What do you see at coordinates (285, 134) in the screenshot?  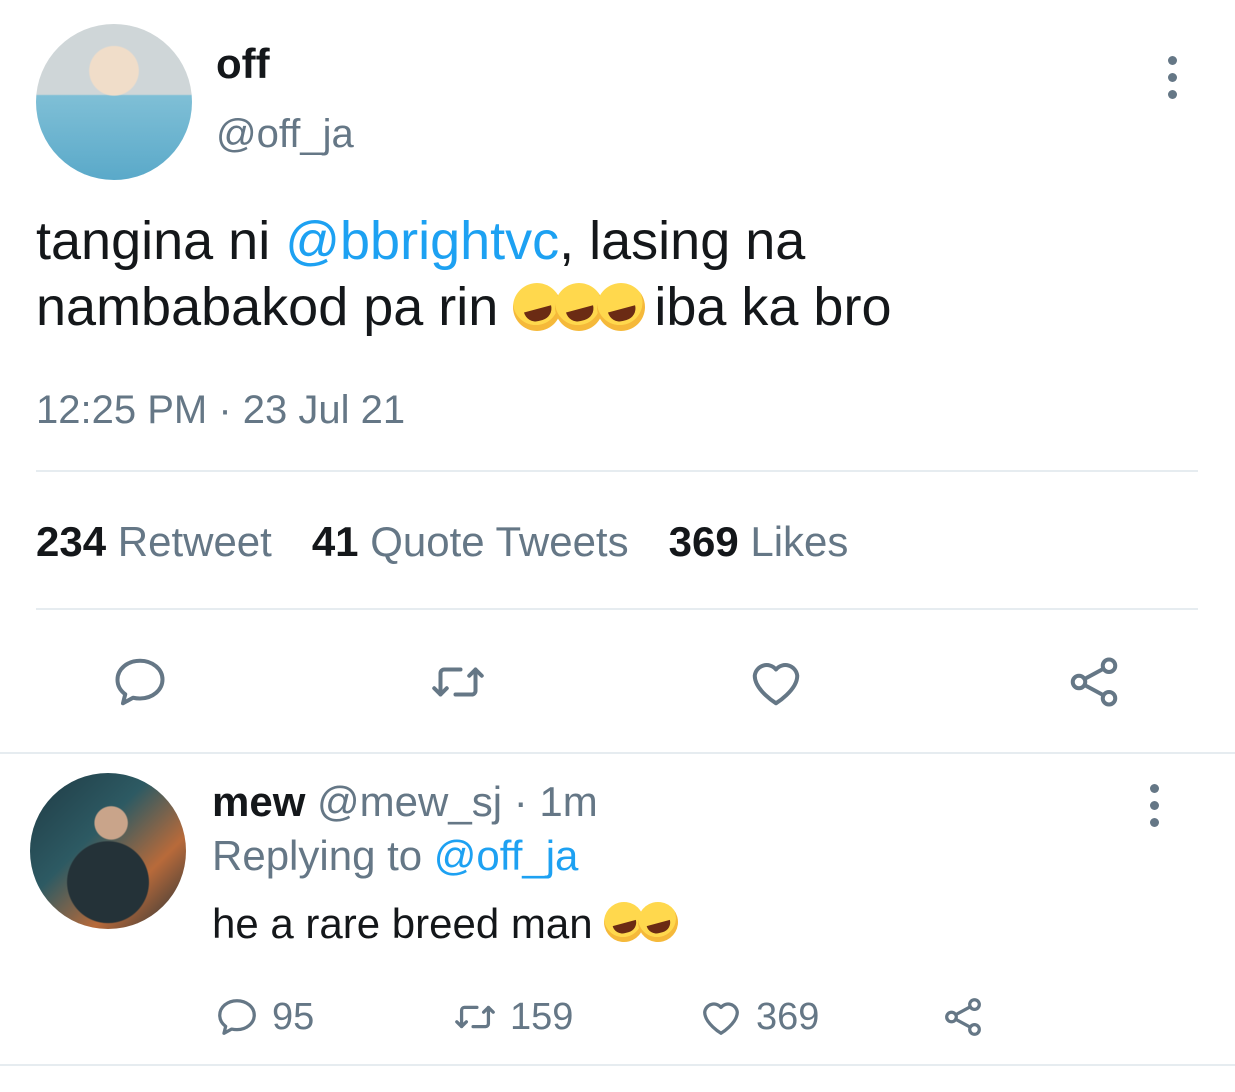 I see `author-handle: @off_ja` at bounding box center [285, 134].